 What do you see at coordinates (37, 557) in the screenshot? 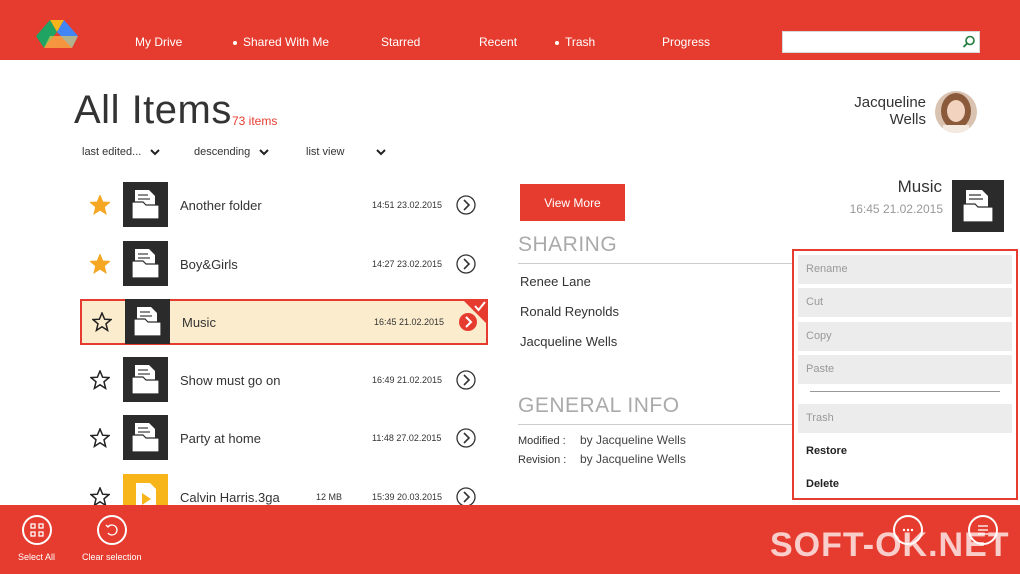
I see `select-all-label: Select All` at bounding box center [37, 557].